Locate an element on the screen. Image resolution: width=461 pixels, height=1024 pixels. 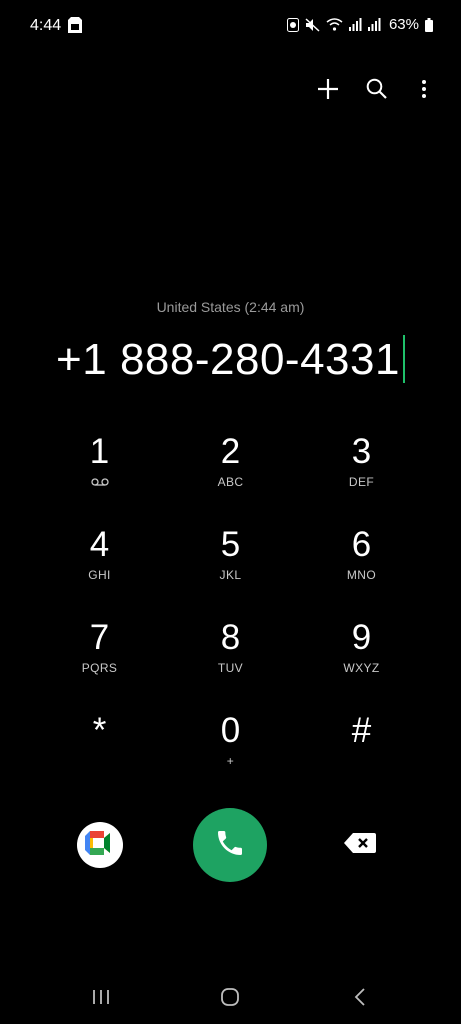
battery-percent: 63% is located at coordinates (403, 24).